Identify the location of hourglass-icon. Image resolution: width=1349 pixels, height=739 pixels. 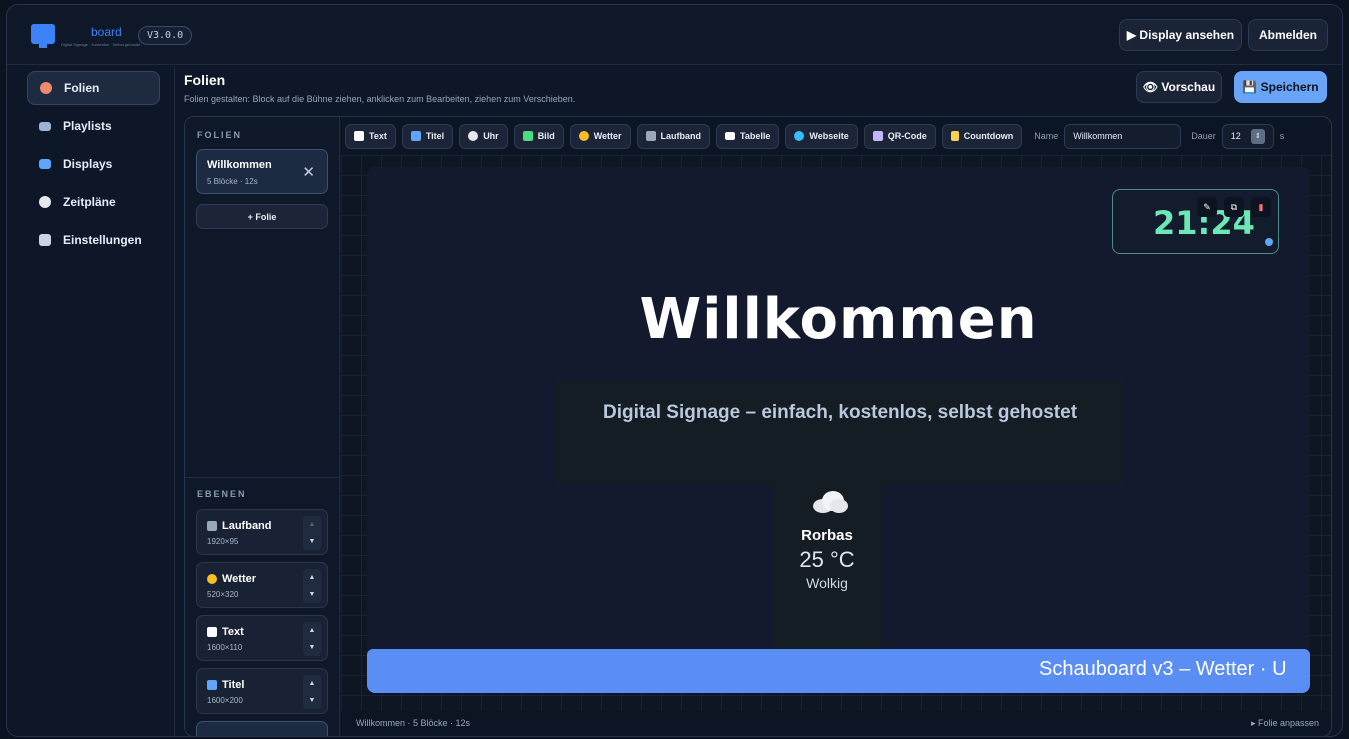
(954, 136).